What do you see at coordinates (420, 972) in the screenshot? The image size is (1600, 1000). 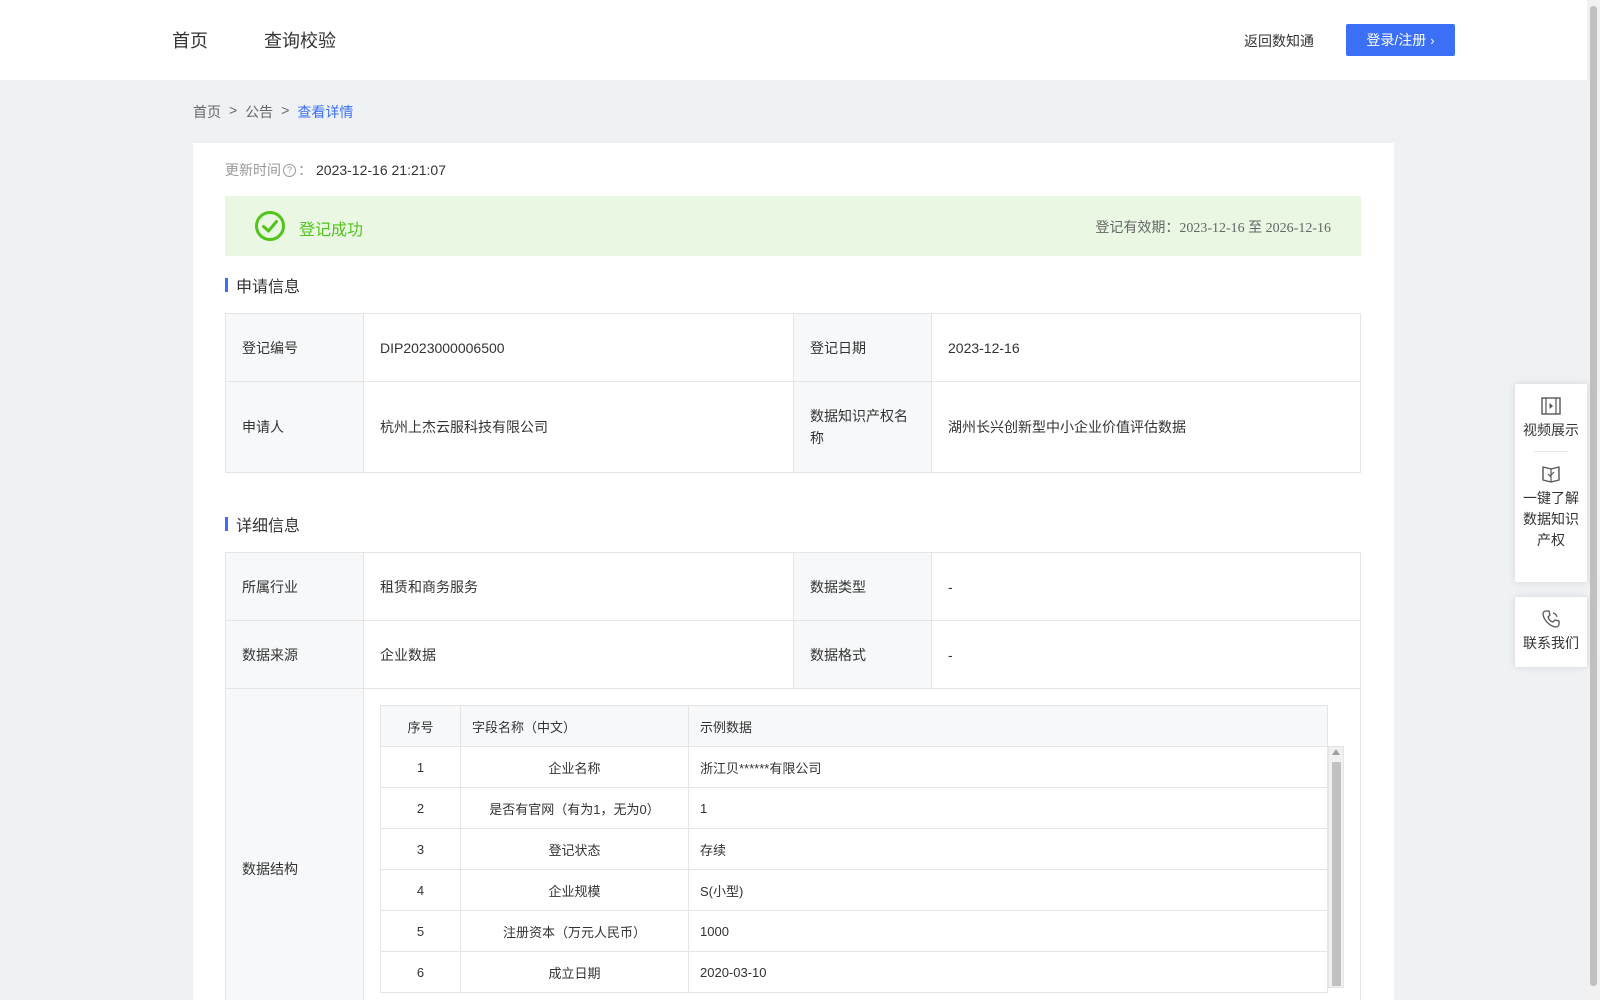 I see `table-cell: 6` at bounding box center [420, 972].